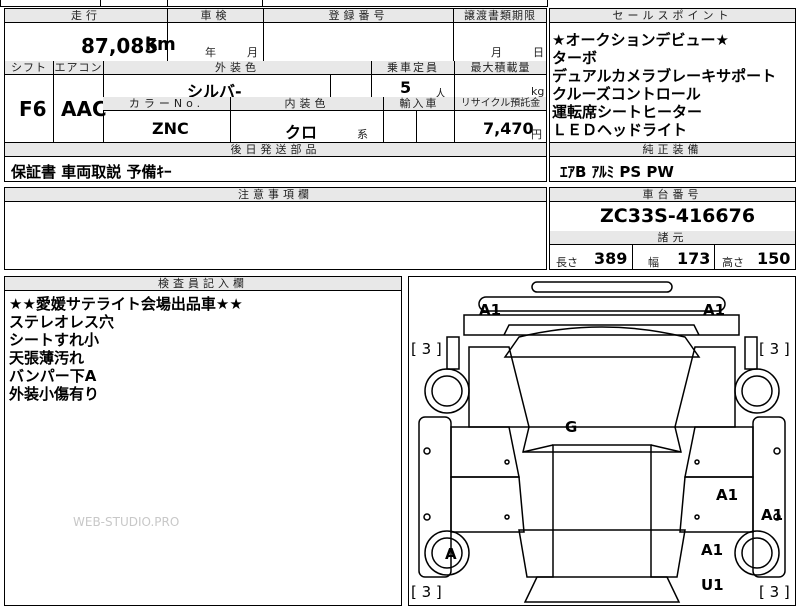 This screenshot has width=800, height=606. Describe the element at coordinates (772, 515) in the screenshot. I see `mark-right-sill: A1` at that location.